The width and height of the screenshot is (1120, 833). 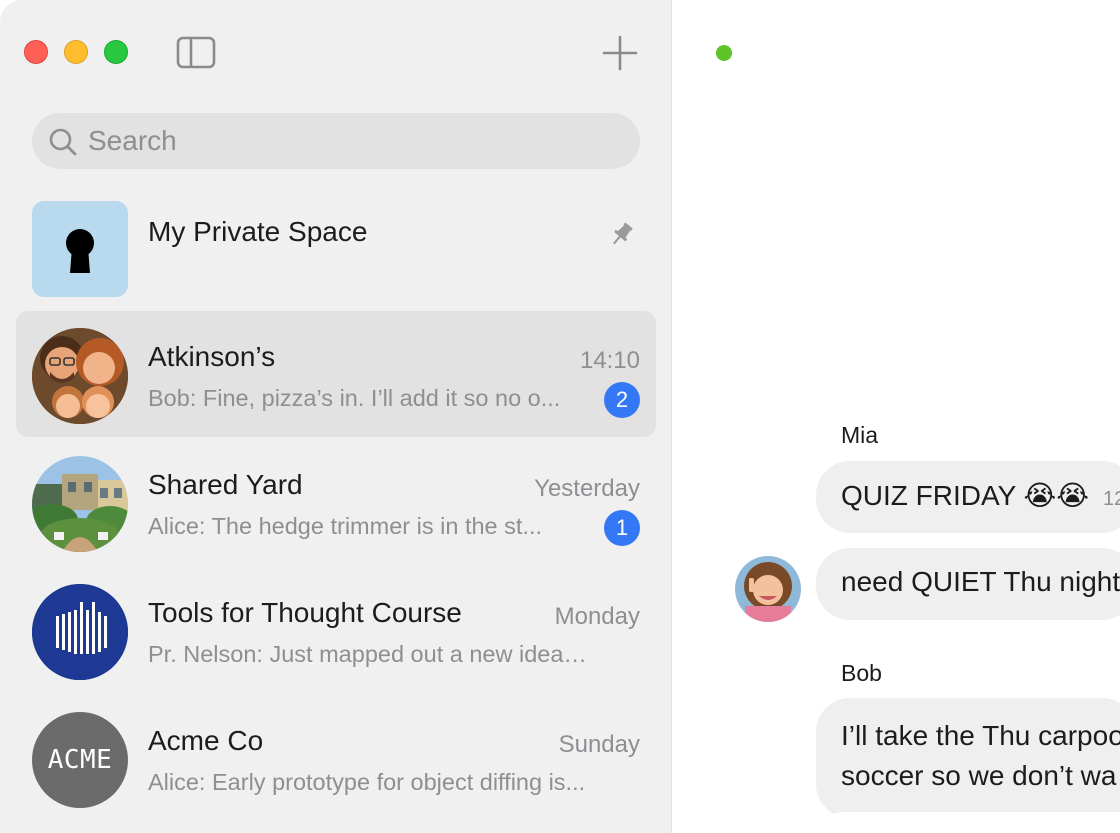 I want to click on conversation-name: My Private Space, so click(x=258, y=231).